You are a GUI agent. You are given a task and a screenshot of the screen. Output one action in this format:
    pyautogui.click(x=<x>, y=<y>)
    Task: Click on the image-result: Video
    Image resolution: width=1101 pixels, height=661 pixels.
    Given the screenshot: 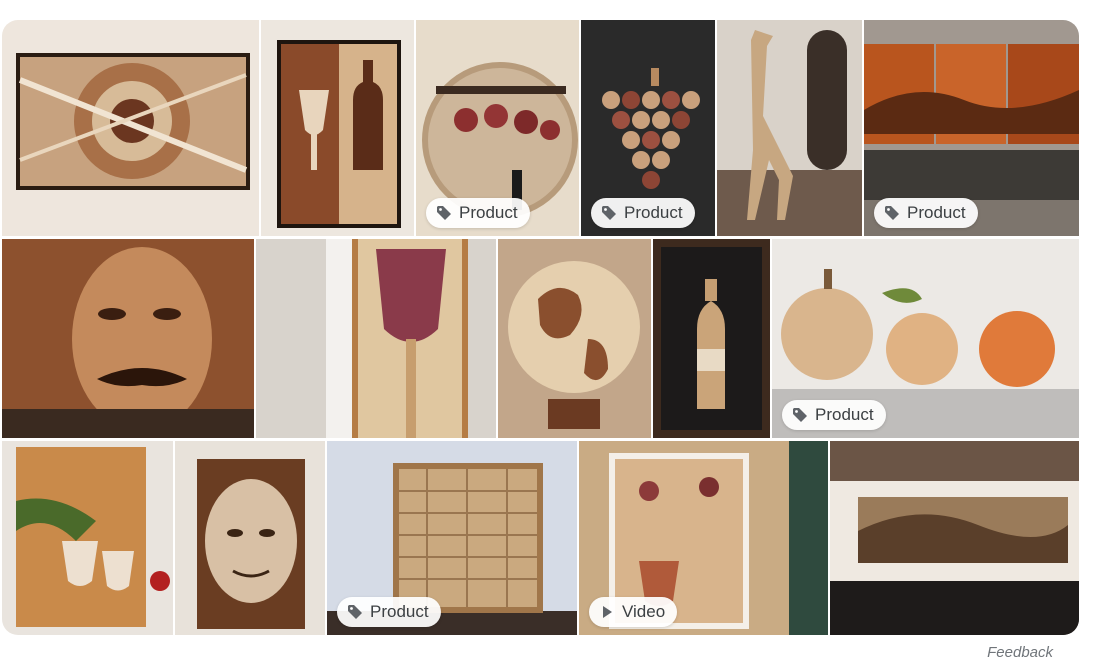 What is the action you would take?
    pyautogui.click(x=703, y=538)
    